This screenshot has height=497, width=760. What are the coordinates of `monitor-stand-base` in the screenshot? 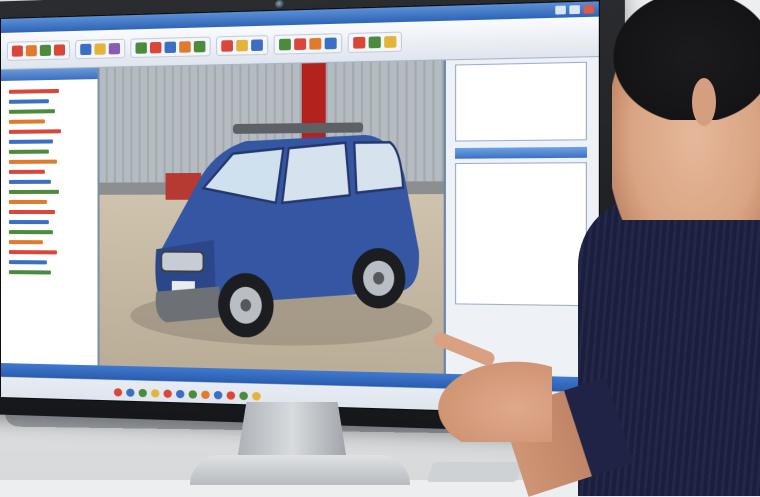 It's located at (300, 470).